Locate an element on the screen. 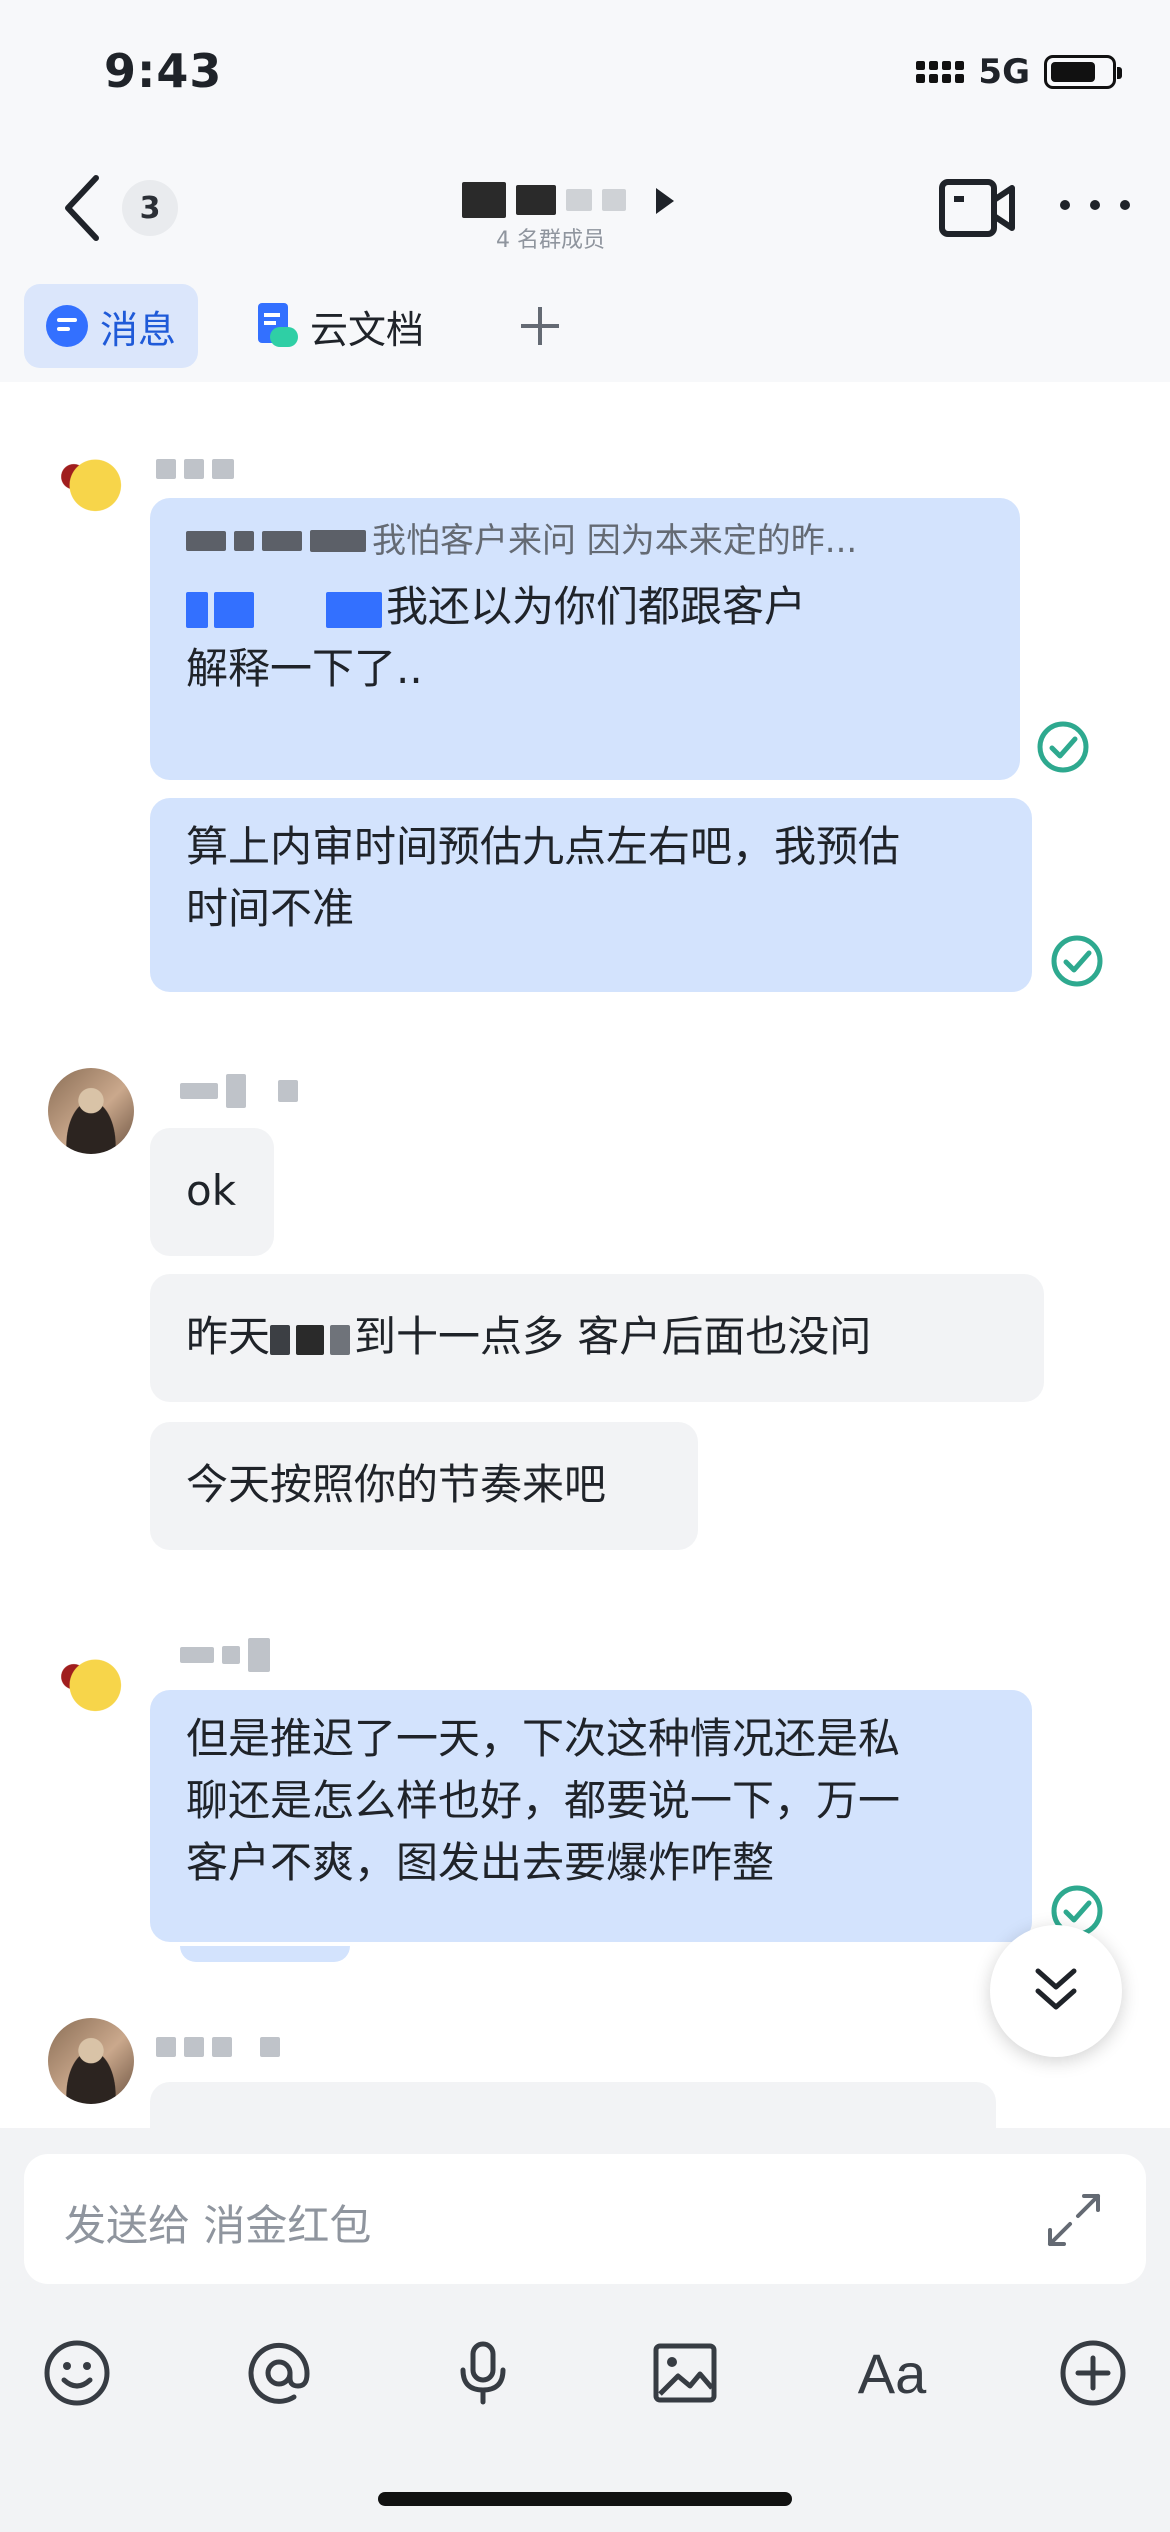 Image resolution: width=1170 pixels, height=2532 pixels. text-format-button: Aa is located at coordinates (892, 2373).